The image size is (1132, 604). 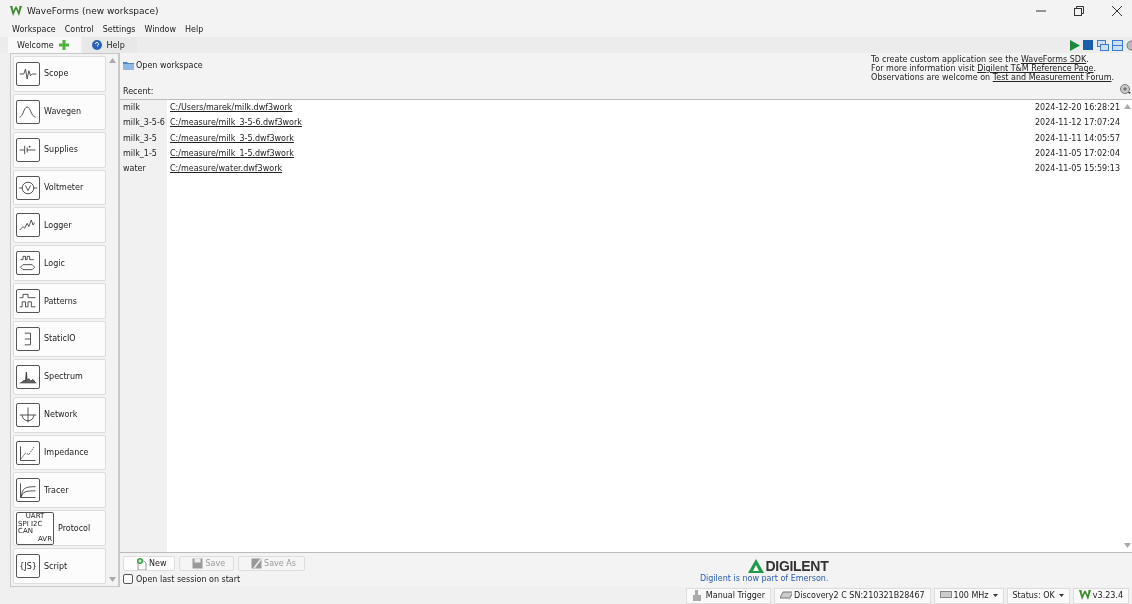 I want to click on network-icon, so click(x=28, y=414).